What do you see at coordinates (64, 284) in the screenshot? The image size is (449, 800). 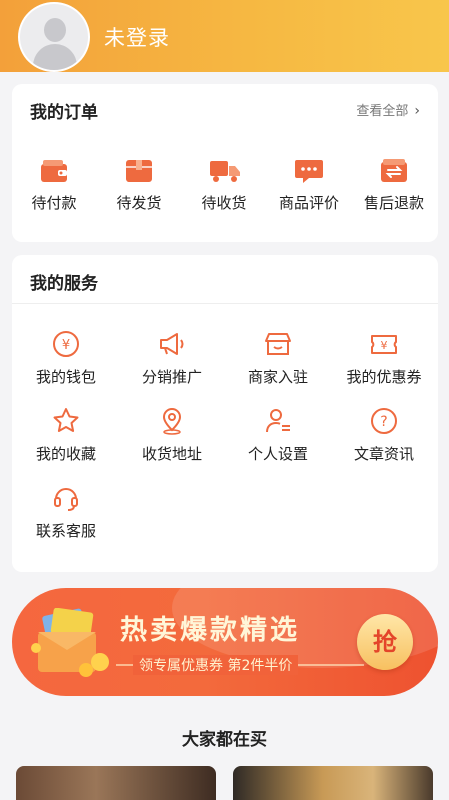 I see `services-title: 我的服务` at bounding box center [64, 284].